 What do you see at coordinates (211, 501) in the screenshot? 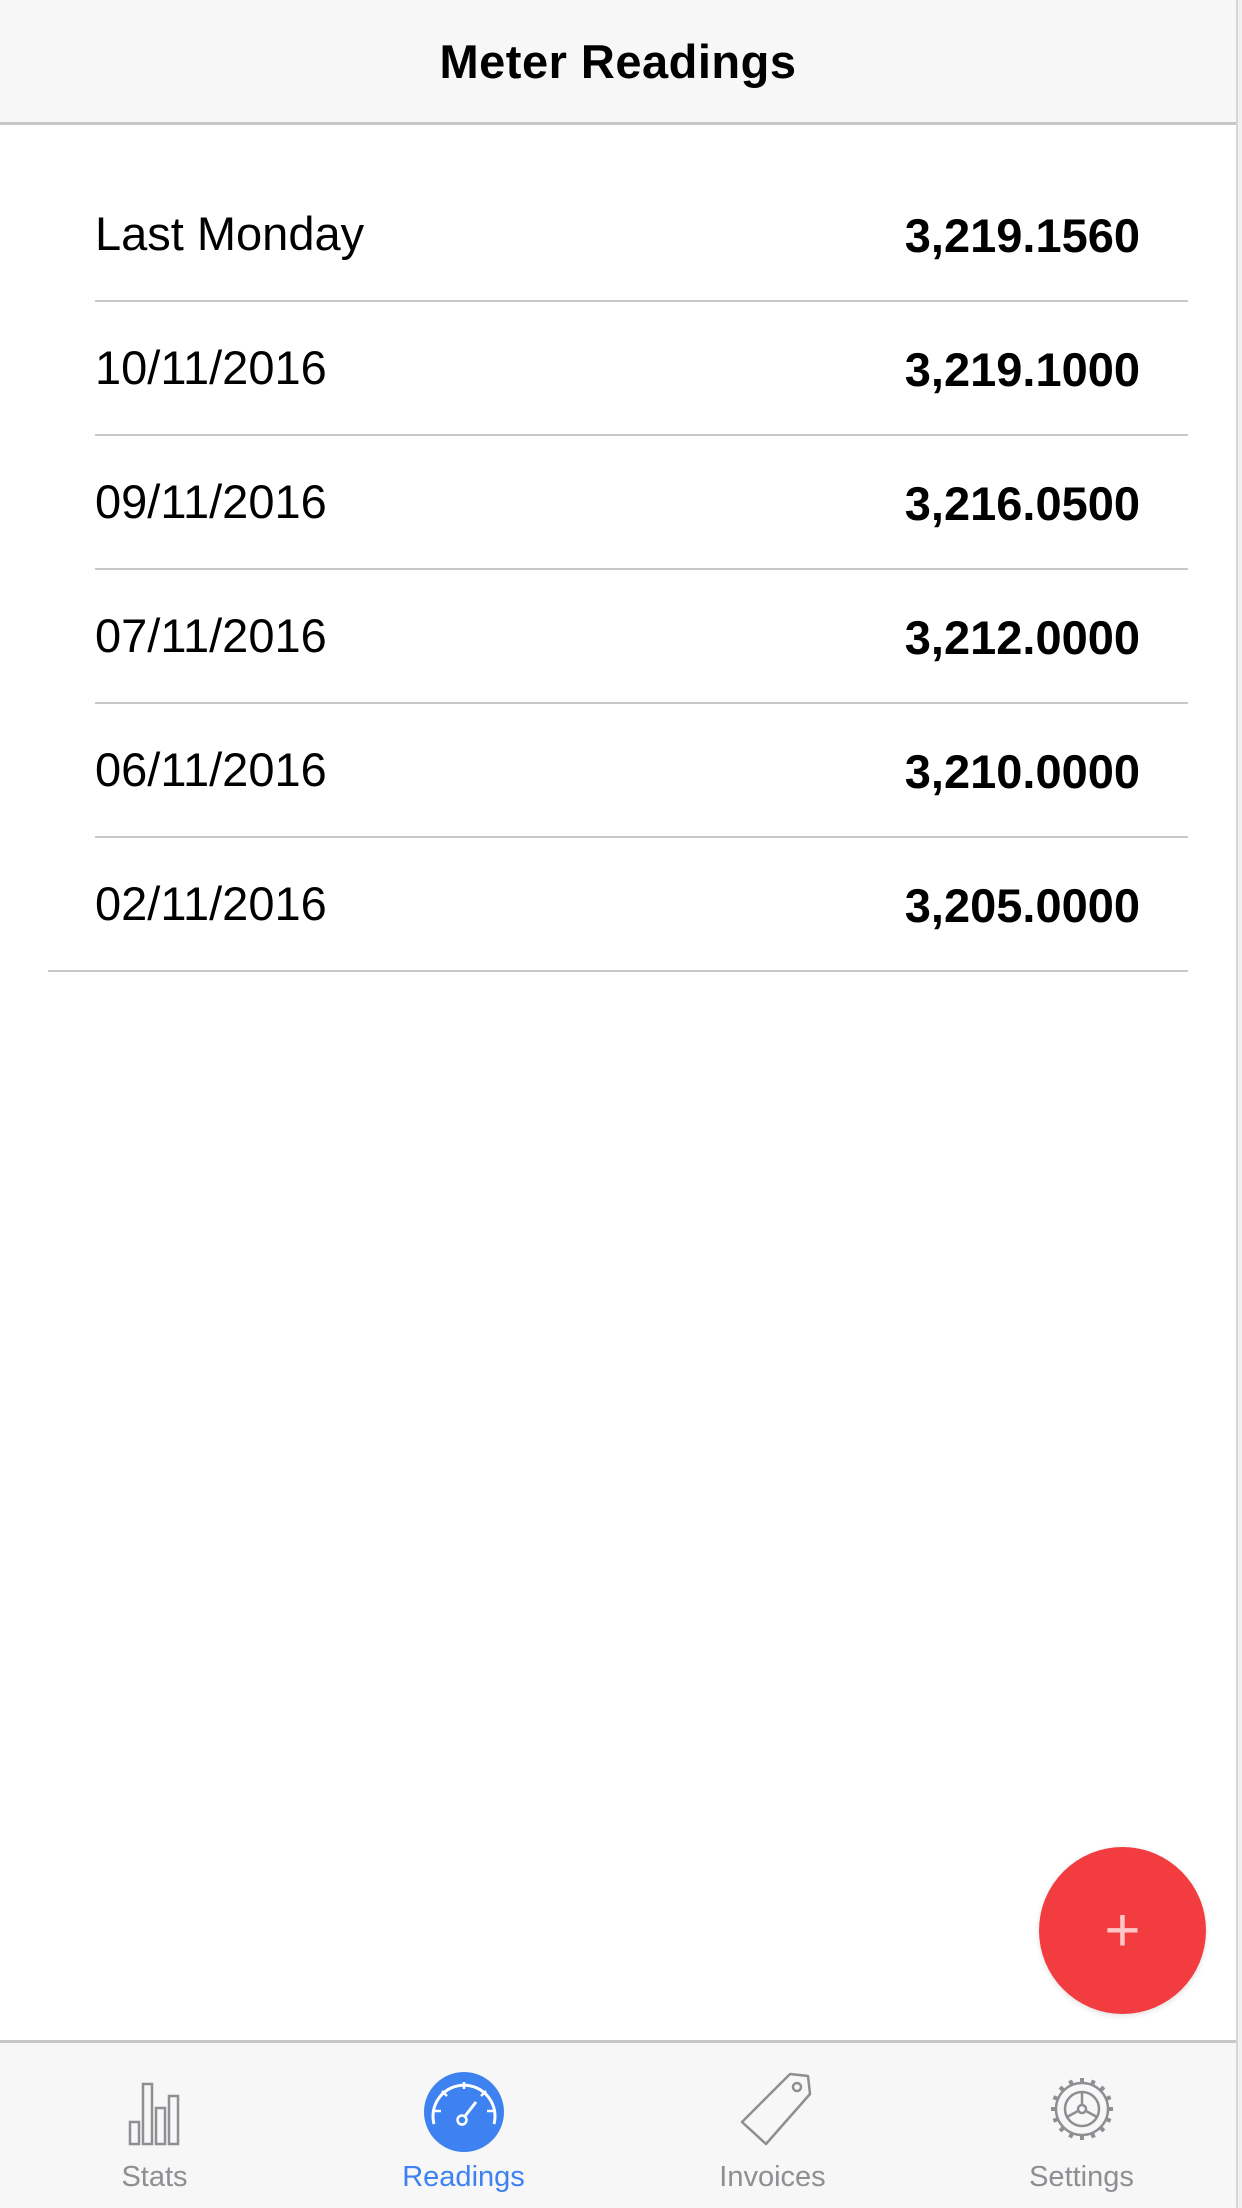
I see `reading-date: 09/11/2016` at bounding box center [211, 501].